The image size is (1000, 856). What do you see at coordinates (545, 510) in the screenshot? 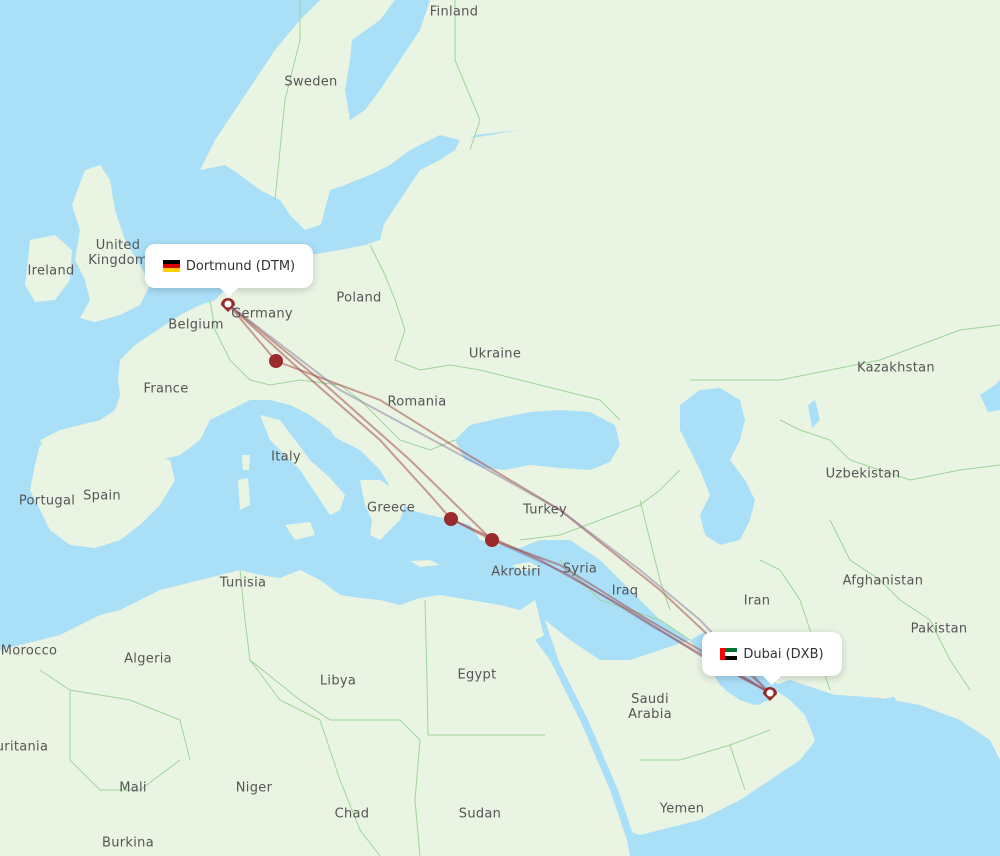
I see `label-turkey: Turkey` at bounding box center [545, 510].